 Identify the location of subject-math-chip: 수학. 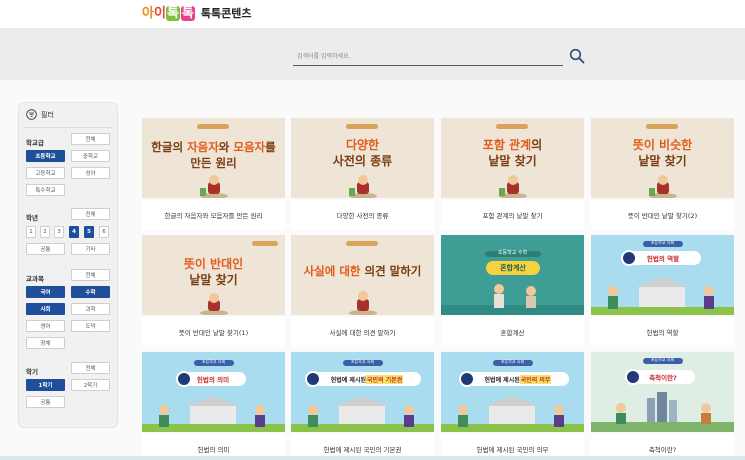
(90, 292).